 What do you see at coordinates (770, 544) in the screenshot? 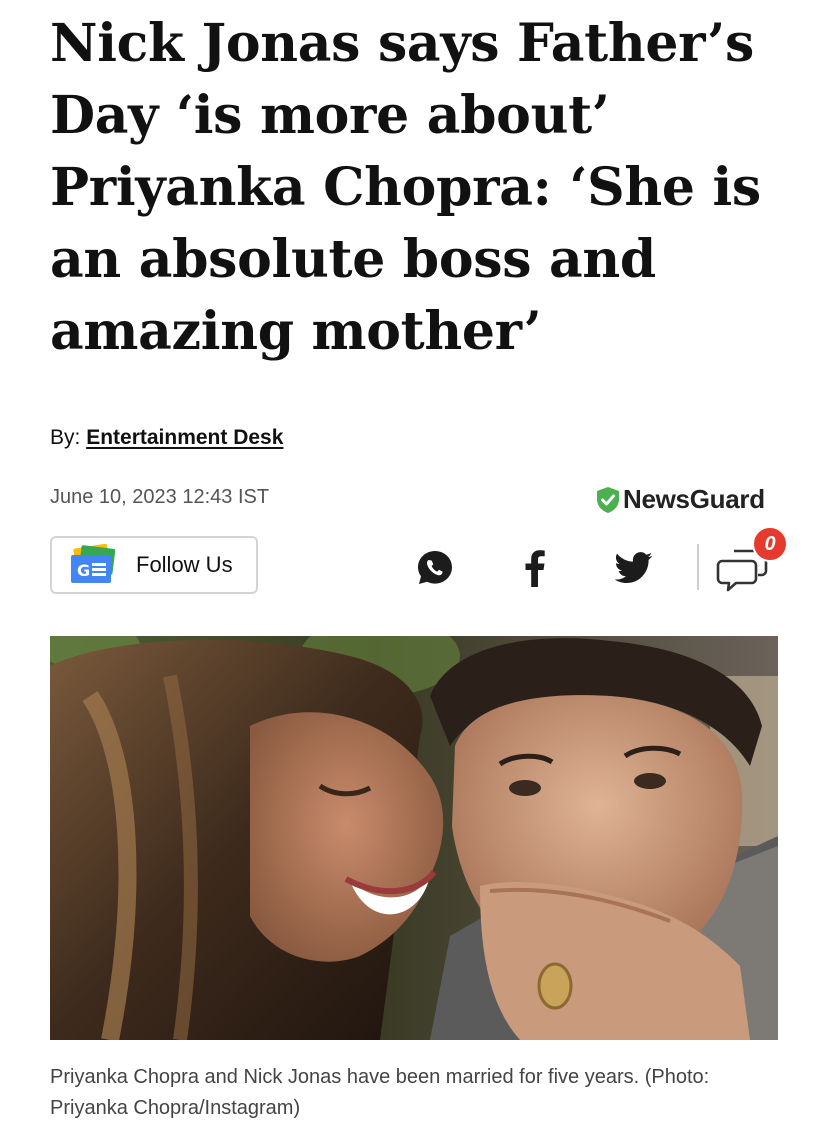
I see `comment-count-badge: 0` at bounding box center [770, 544].